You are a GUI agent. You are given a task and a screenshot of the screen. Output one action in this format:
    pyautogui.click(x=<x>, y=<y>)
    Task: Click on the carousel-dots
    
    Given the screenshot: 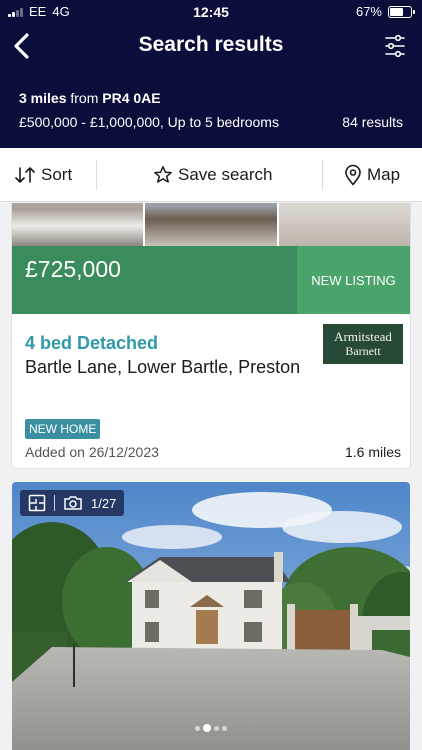 What is the action you would take?
    pyautogui.click(x=211, y=728)
    